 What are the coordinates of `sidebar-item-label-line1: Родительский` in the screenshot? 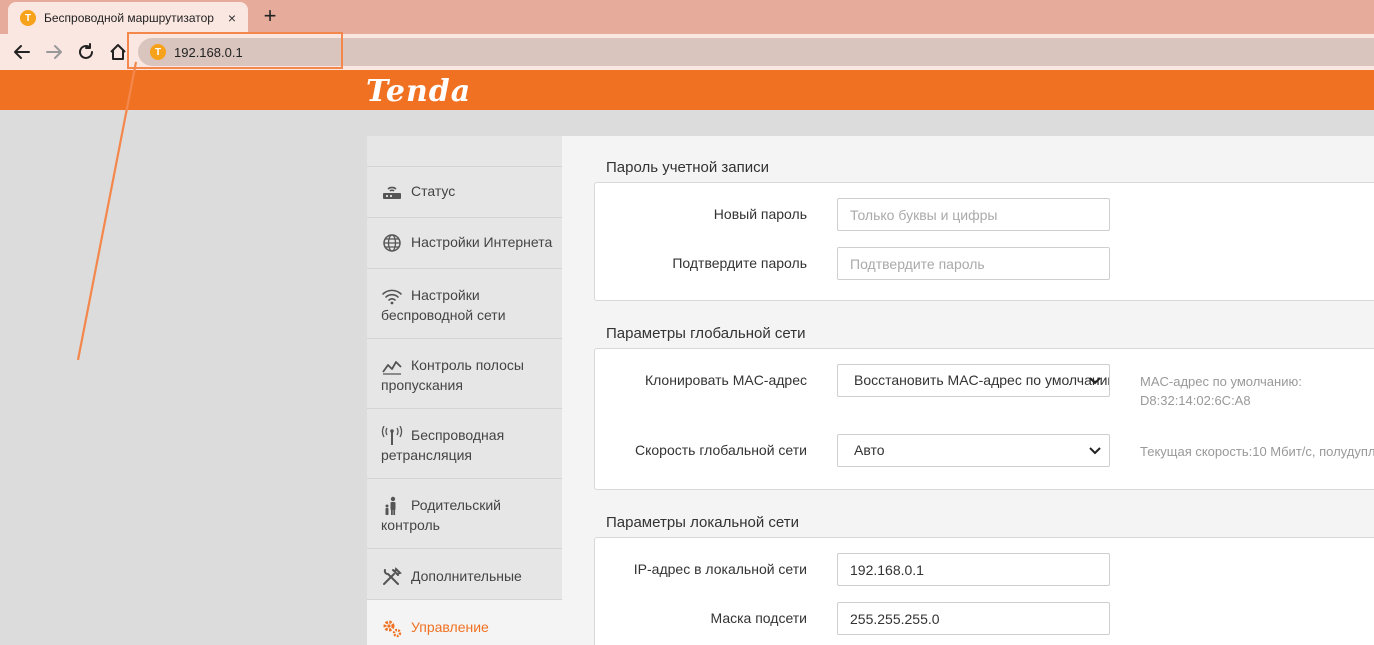 It's located at (456, 505).